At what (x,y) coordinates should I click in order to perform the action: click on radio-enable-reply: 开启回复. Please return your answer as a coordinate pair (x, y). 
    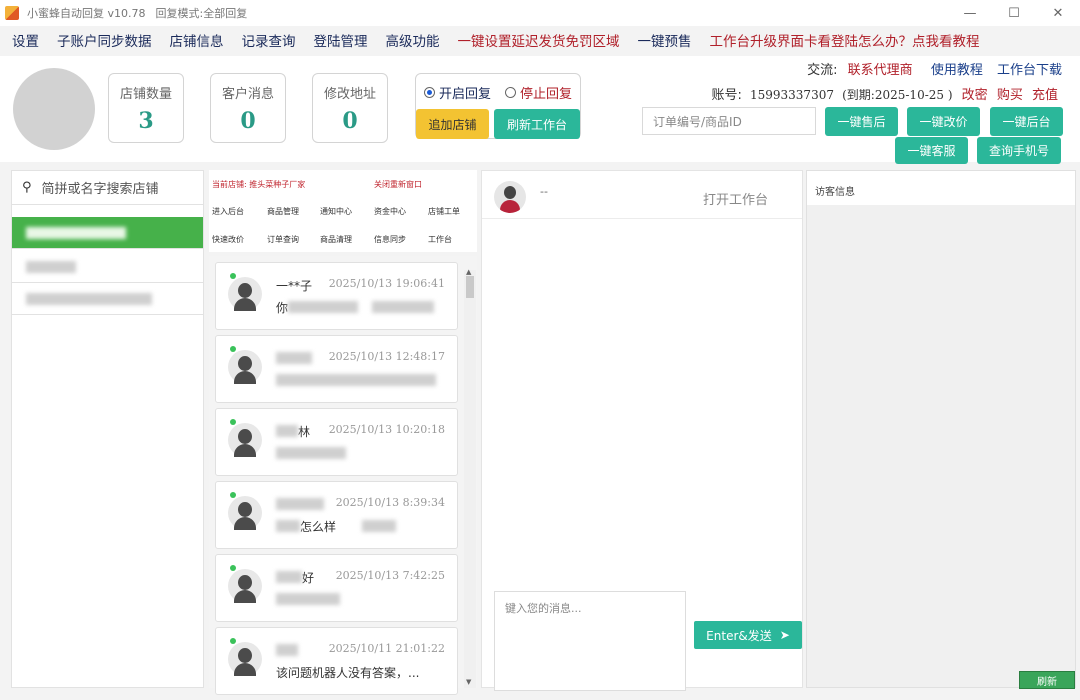
    Looking at the image, I should click on (457, 92).